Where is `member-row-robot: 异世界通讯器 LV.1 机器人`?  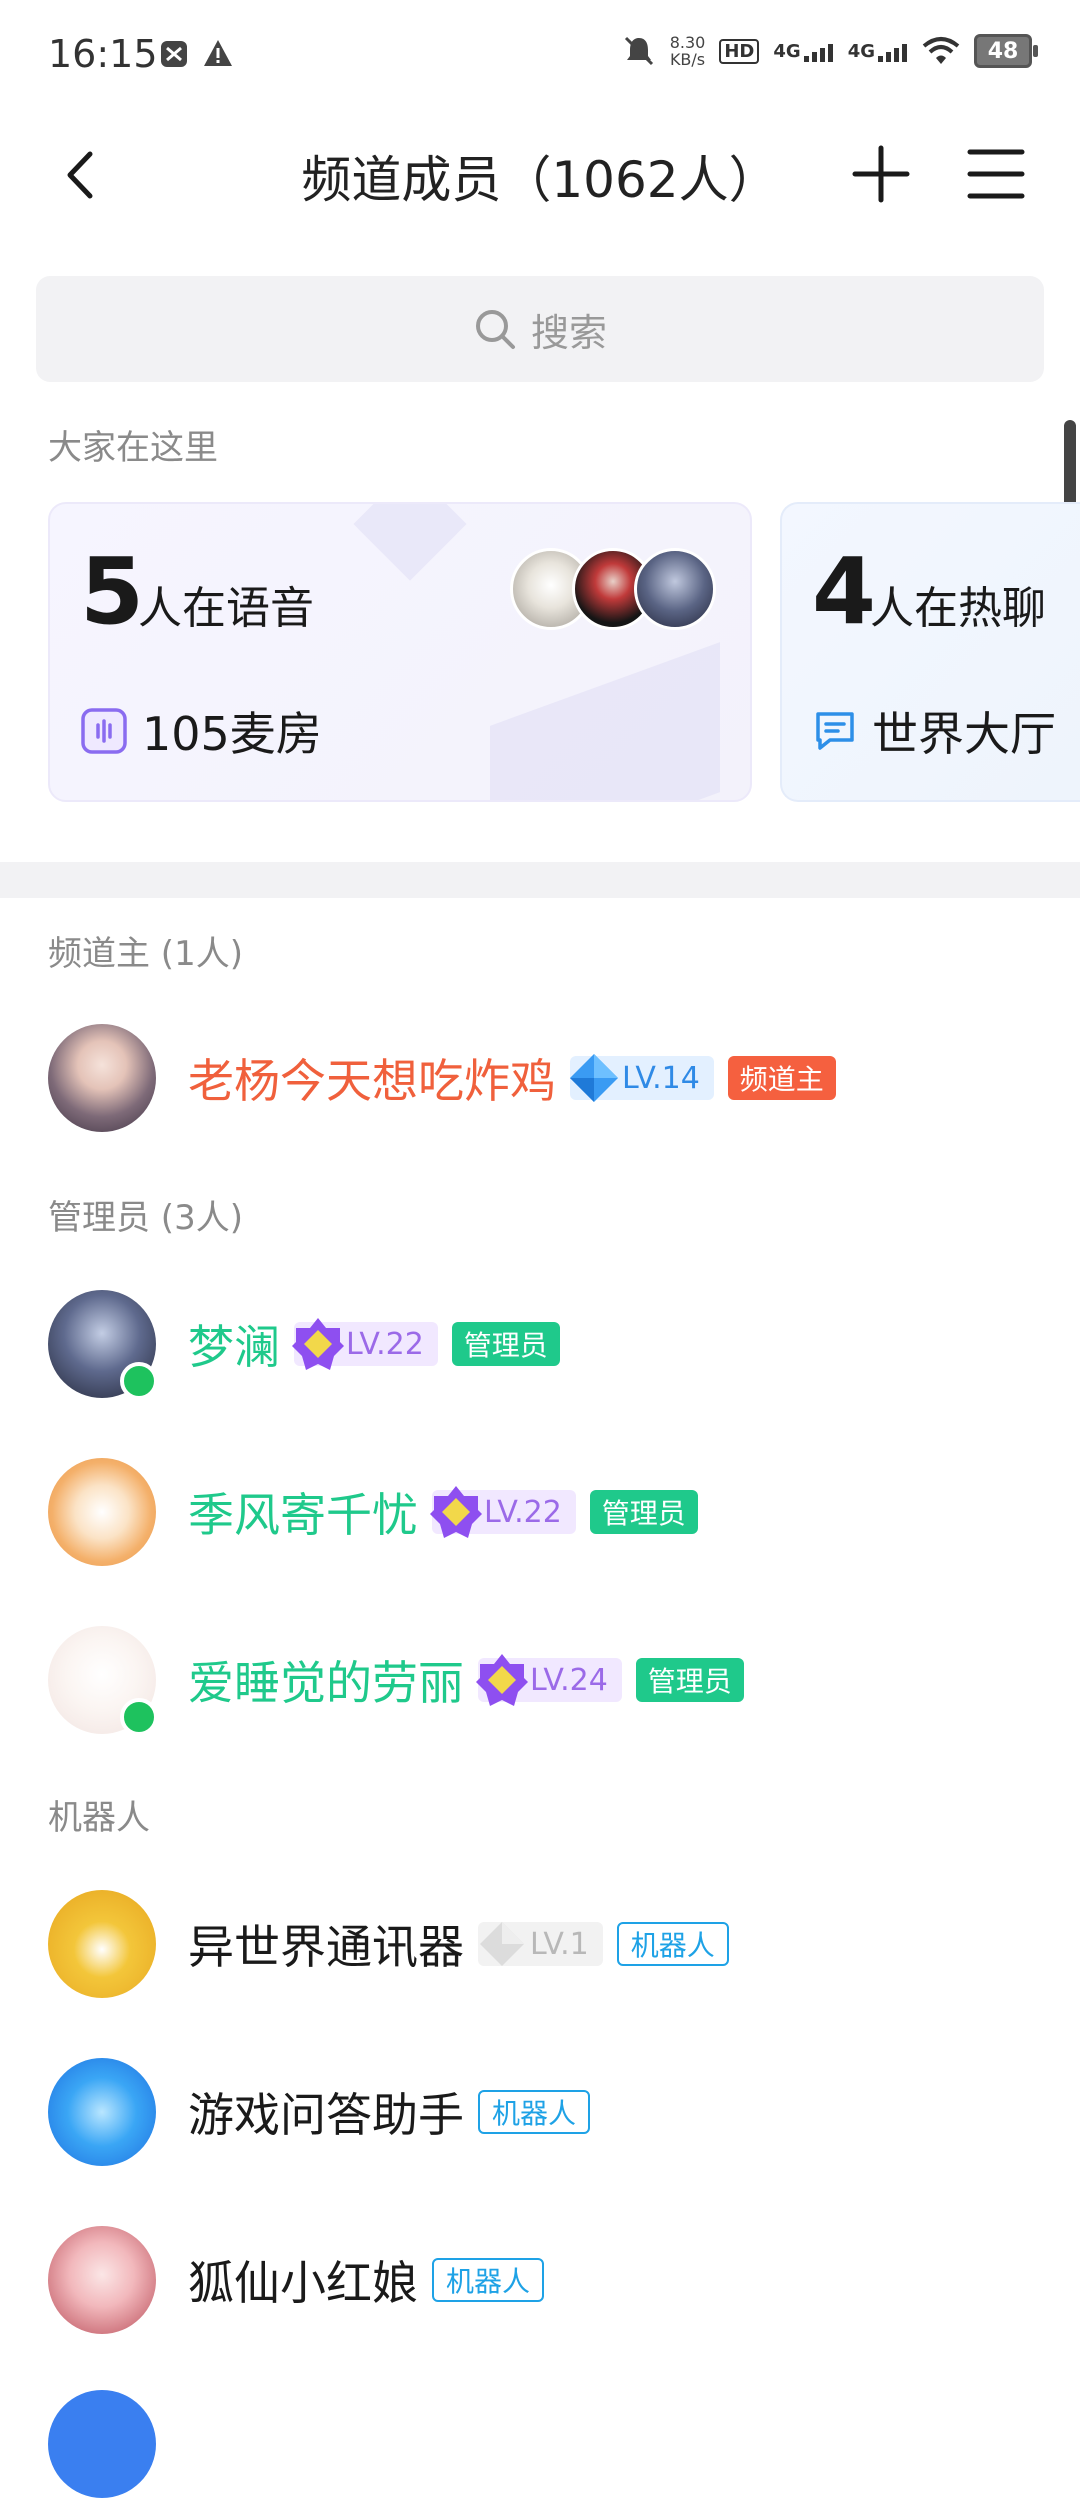 member-row-robot: 异世界通讯器 LV.1 机器人 is located at coordinates (548, 1945).